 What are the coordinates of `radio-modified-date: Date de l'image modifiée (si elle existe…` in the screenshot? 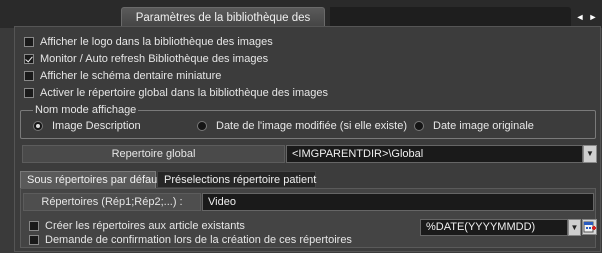 It's located at (302, 126).